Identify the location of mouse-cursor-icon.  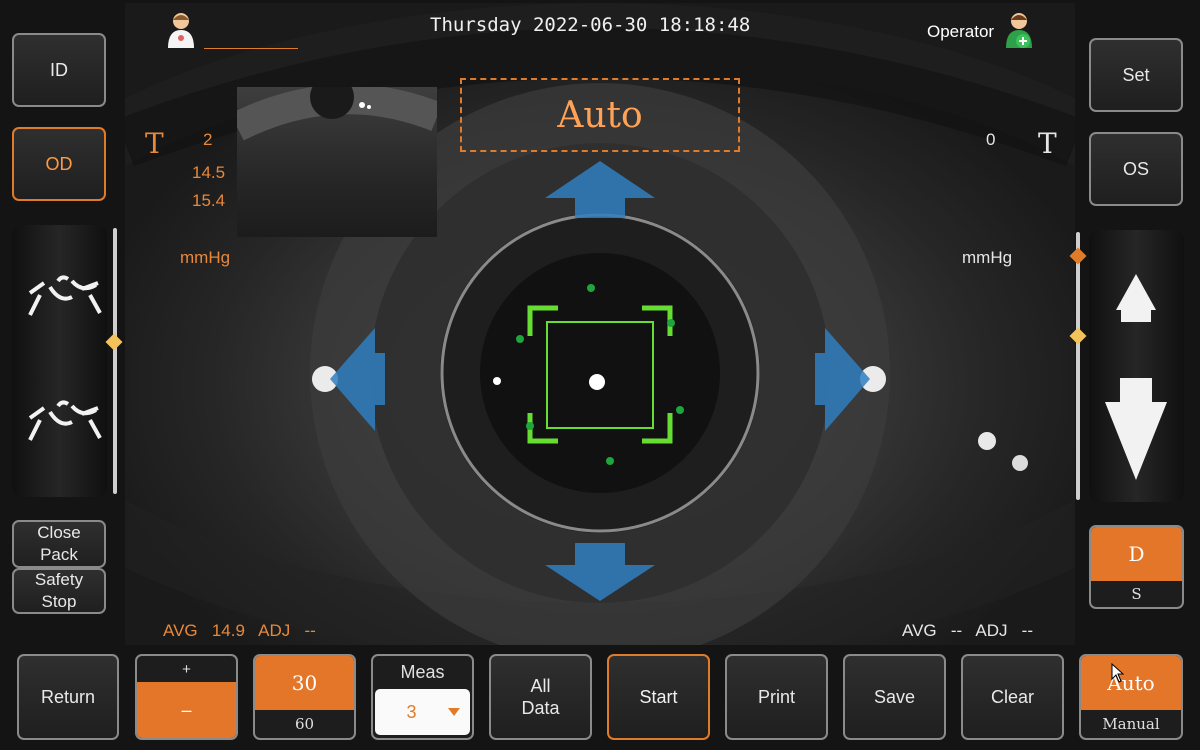
(1118, 673).